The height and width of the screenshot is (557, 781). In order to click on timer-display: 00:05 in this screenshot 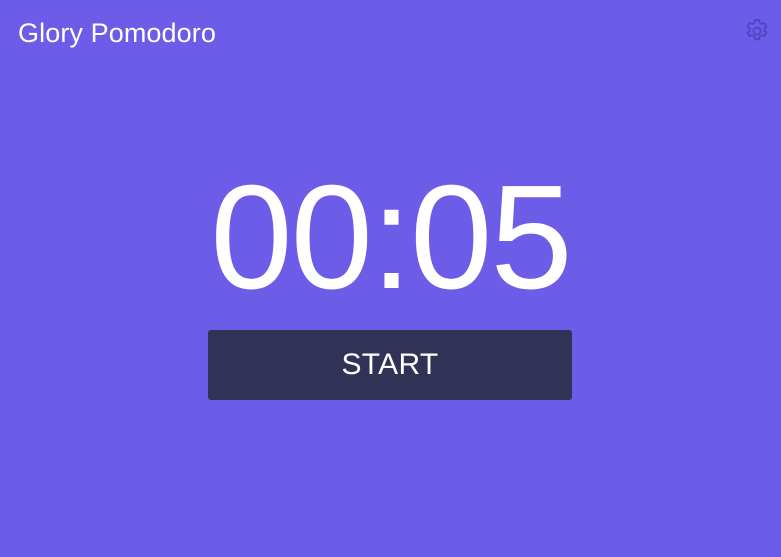, I will do `click(391, 237)`.